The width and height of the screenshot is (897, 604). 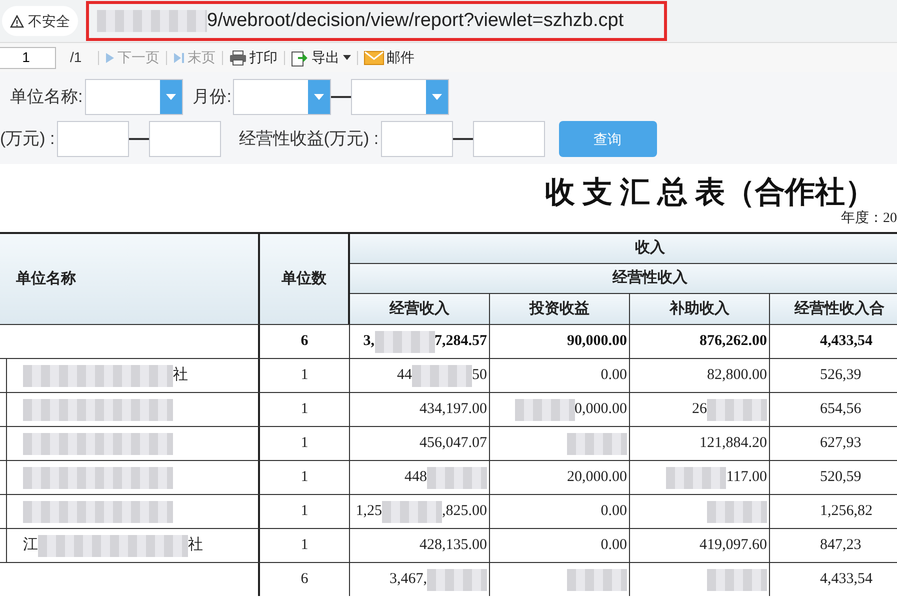 What do you see at coordinates (733, 546) in the screenshot?
I see `table-cell-text: 419,097.60` at bounding box center [733, 546].